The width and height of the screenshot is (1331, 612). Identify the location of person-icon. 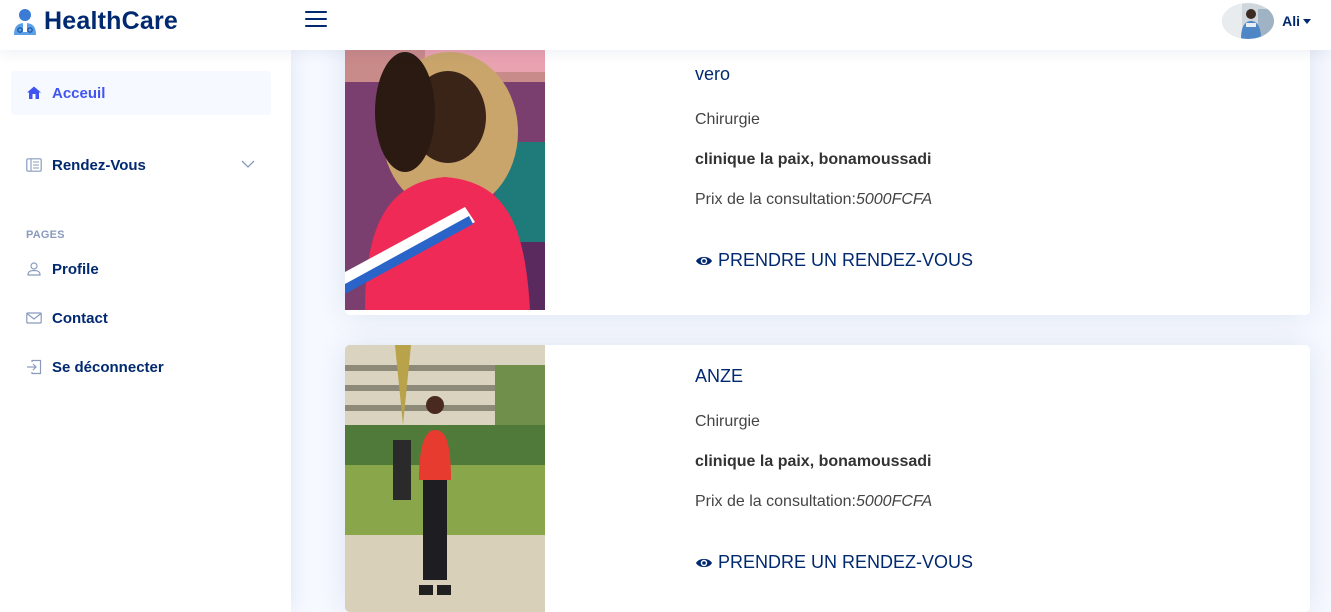
(34, 269).